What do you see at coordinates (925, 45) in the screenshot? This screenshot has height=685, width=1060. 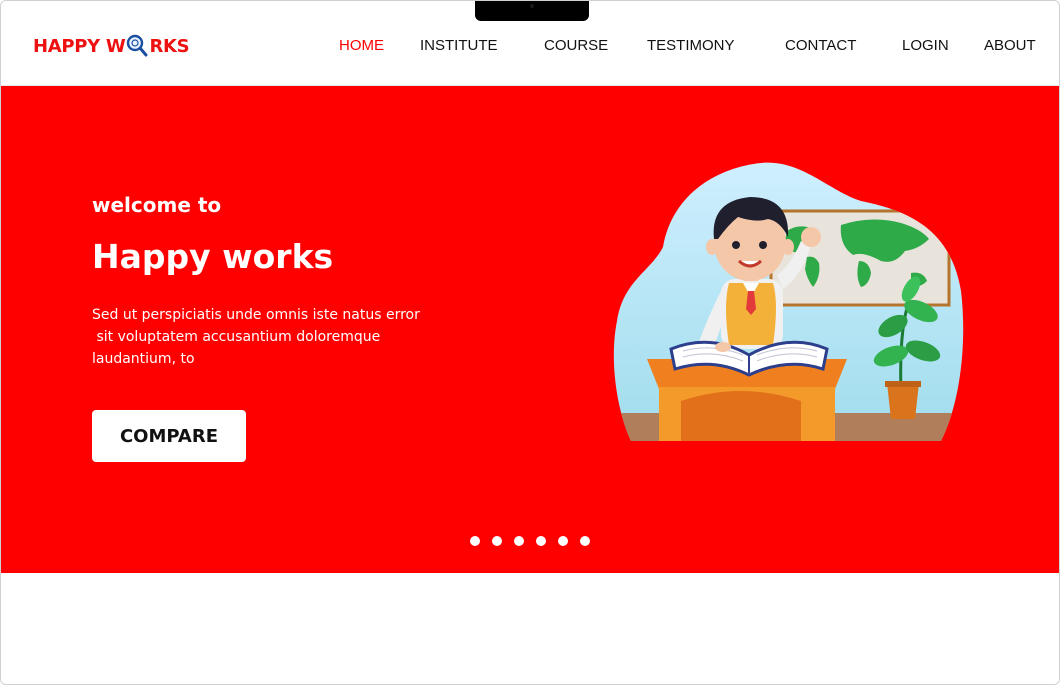 I see `nav-login: LOGIN` at bounding box center [925, 45].